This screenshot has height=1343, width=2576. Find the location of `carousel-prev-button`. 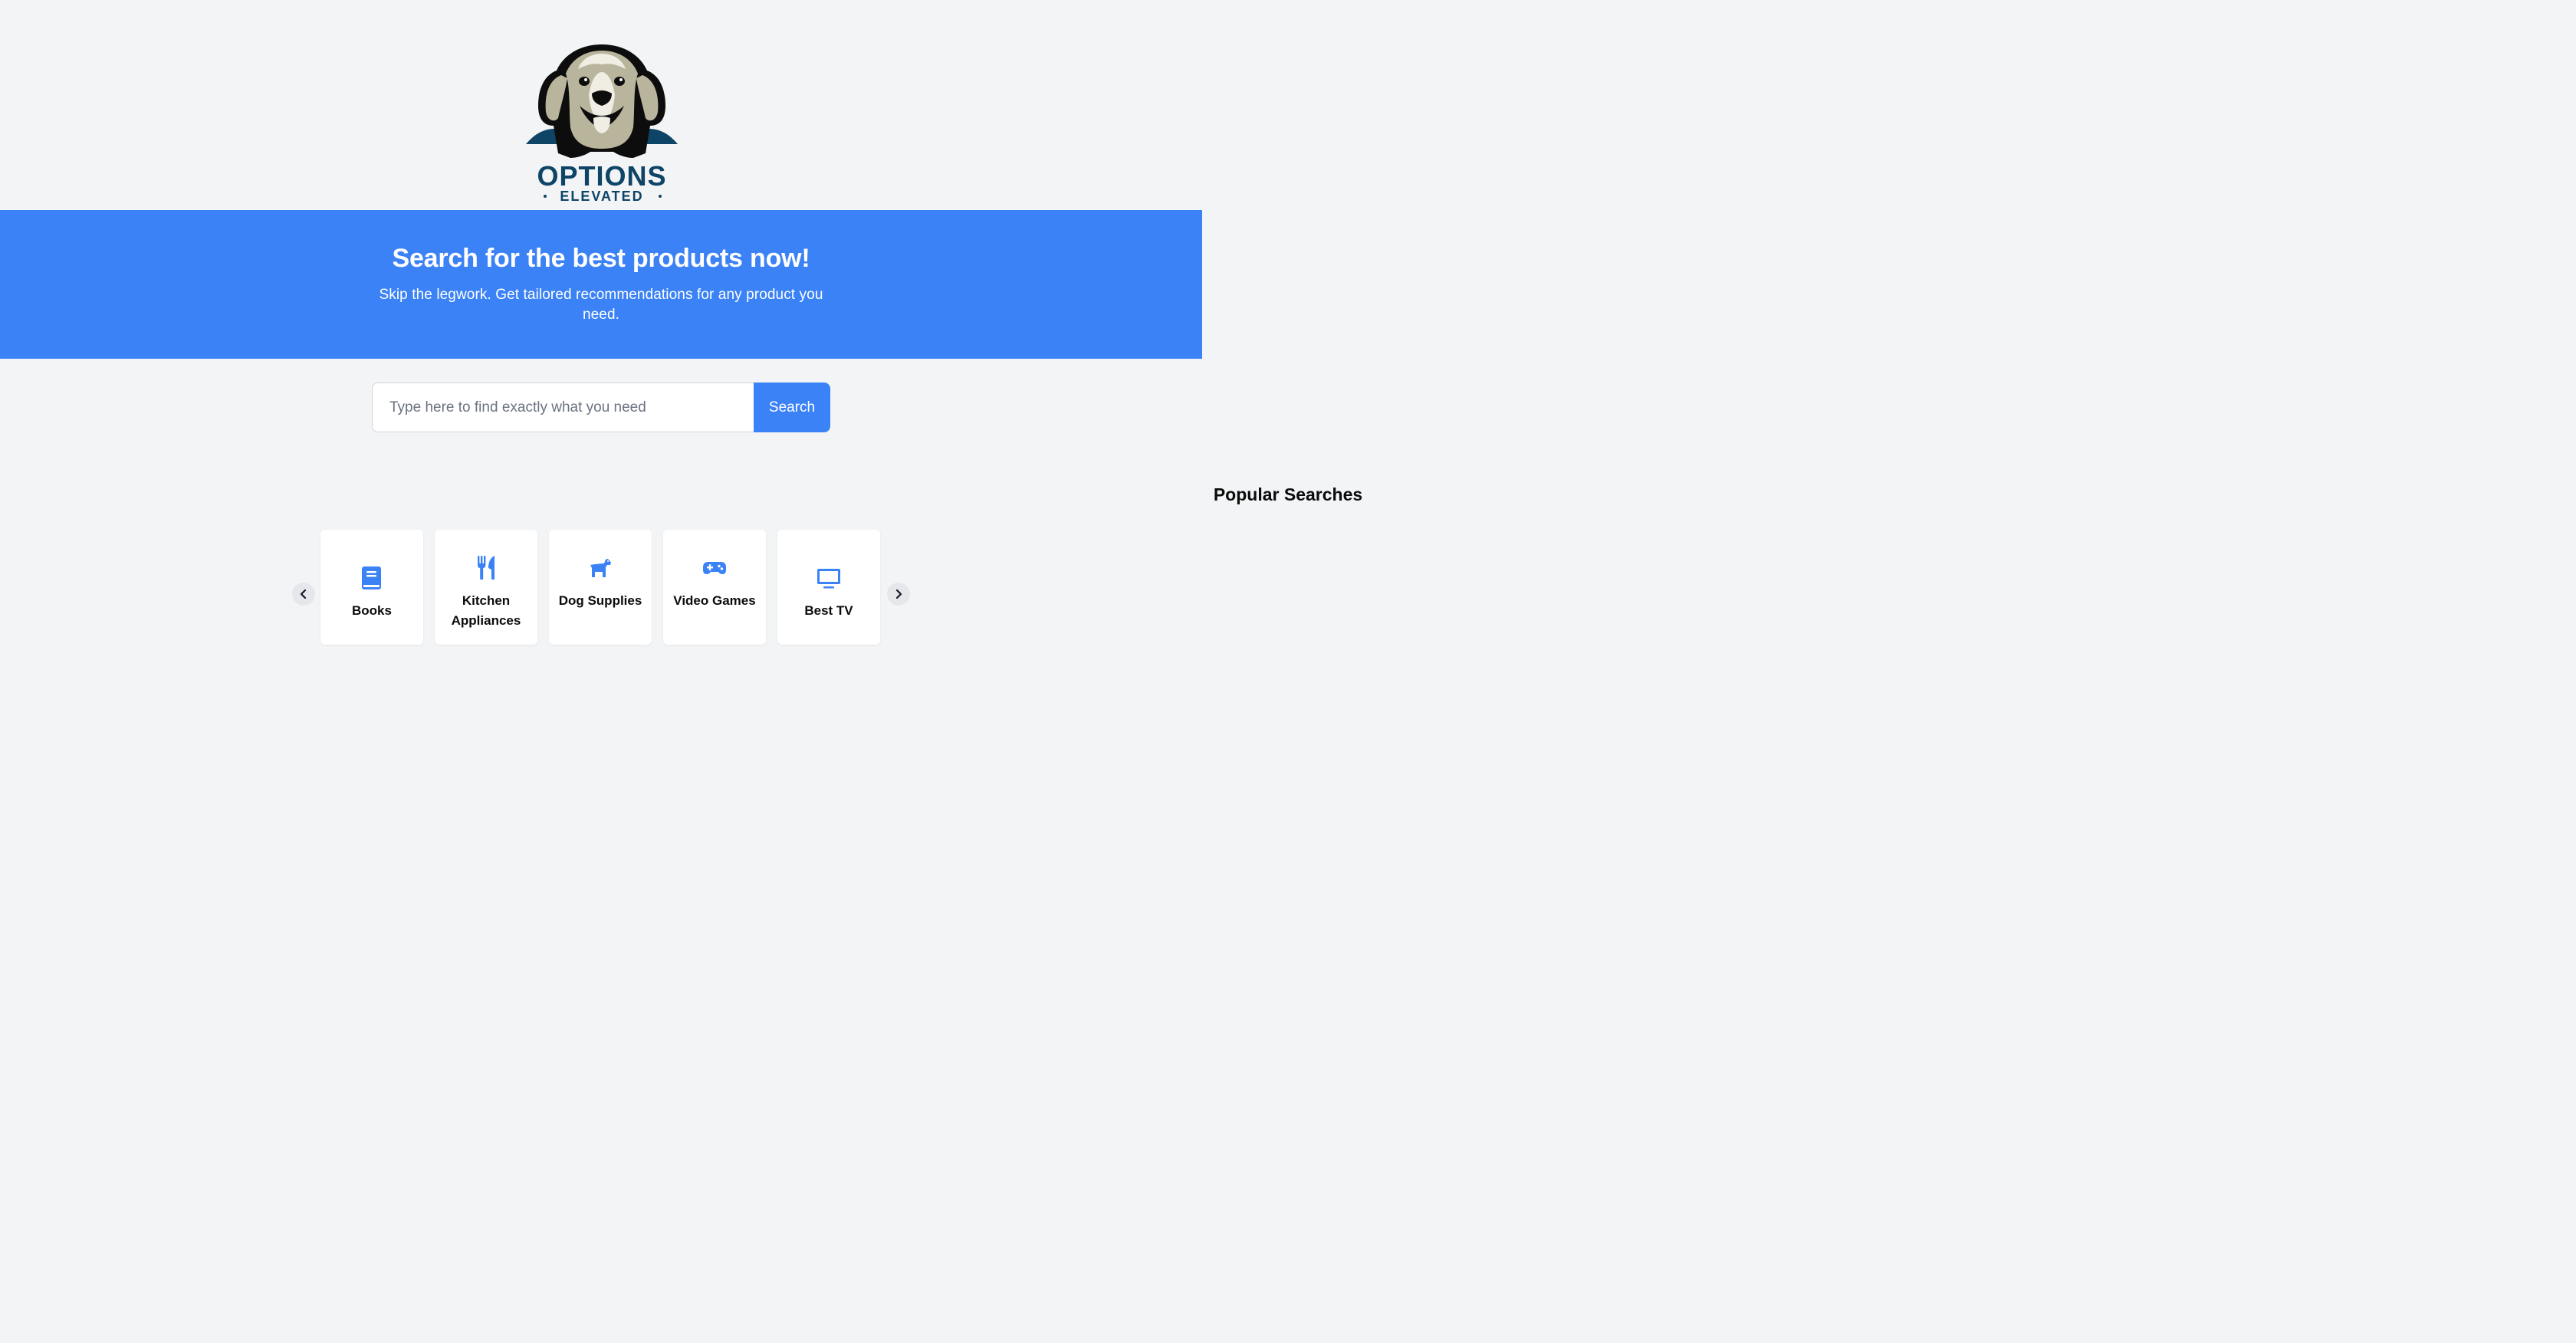

carousel-prev-button is located at coordinates (303, 595).